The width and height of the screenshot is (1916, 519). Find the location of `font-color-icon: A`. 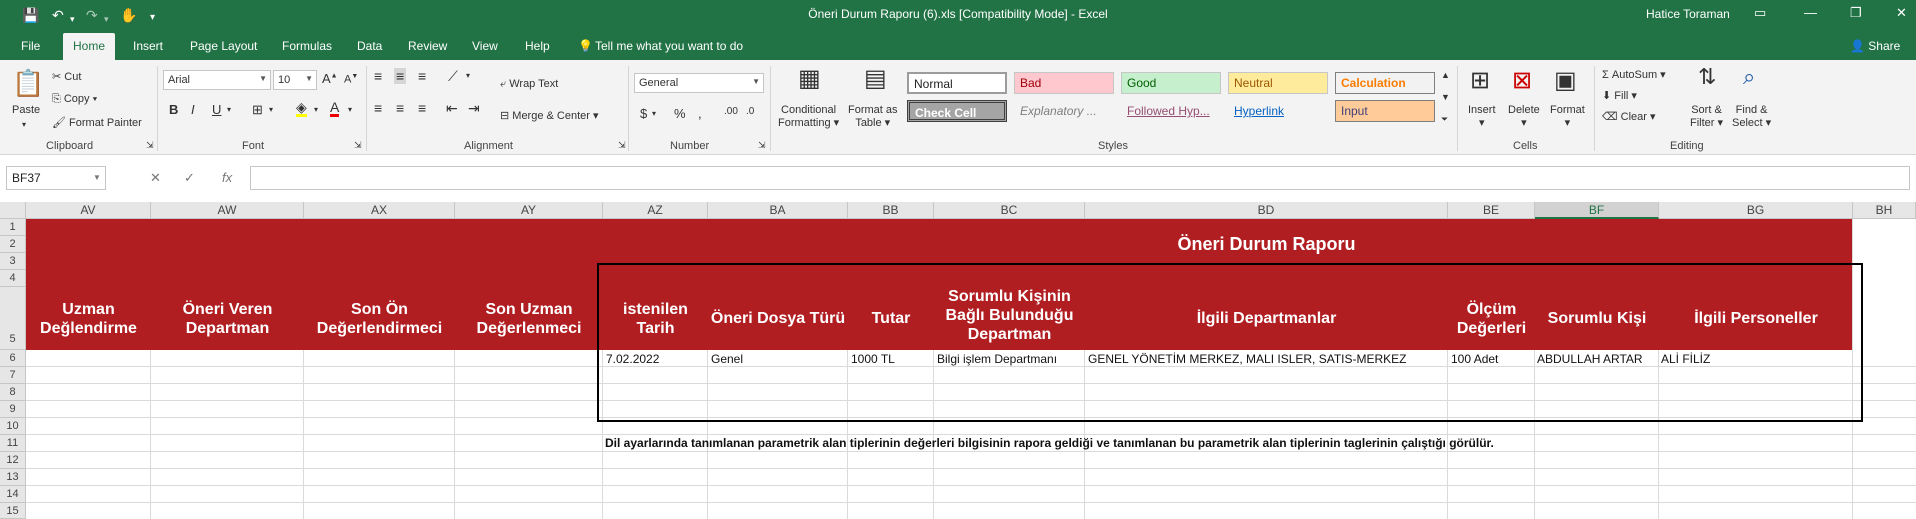

font-color-icon: A is located at coordinates (335, 108).